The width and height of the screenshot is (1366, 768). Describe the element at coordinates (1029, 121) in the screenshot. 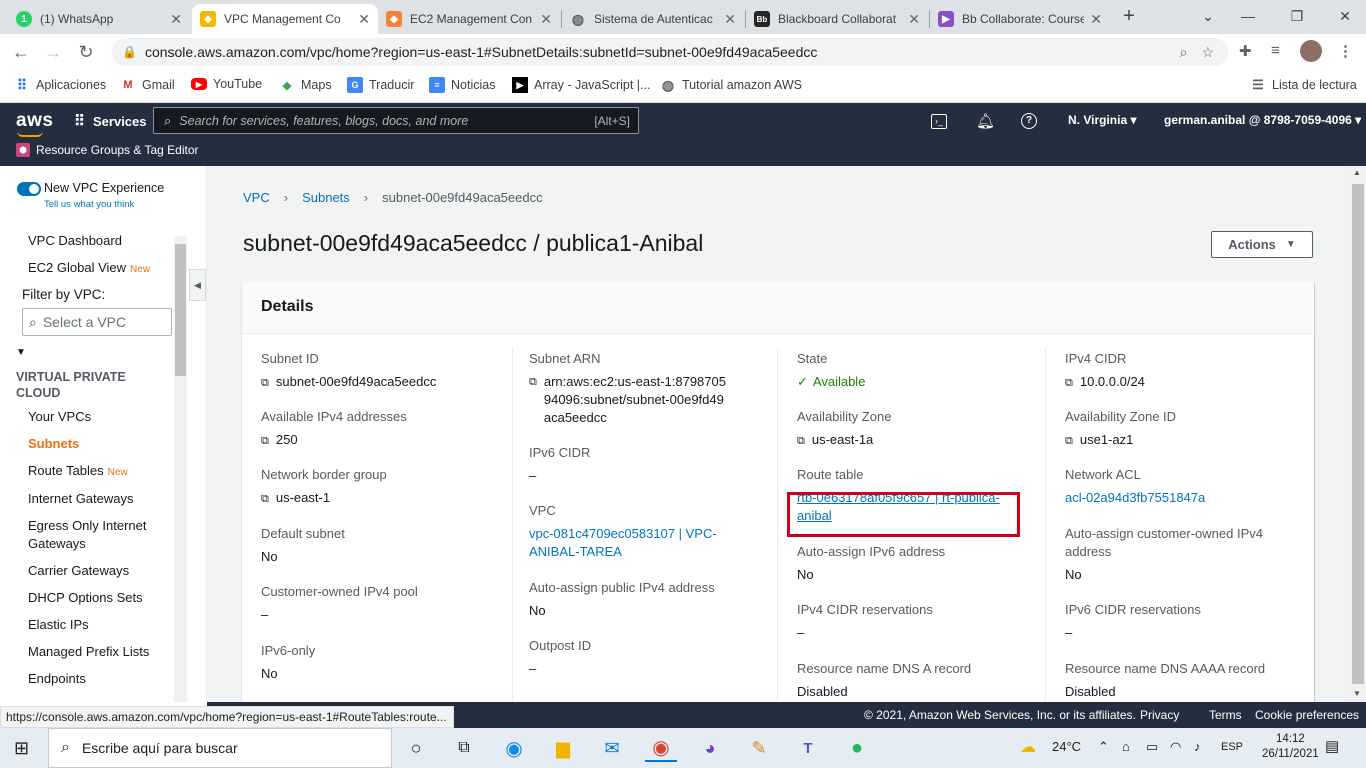

I see `help-icon: ?` at that location.